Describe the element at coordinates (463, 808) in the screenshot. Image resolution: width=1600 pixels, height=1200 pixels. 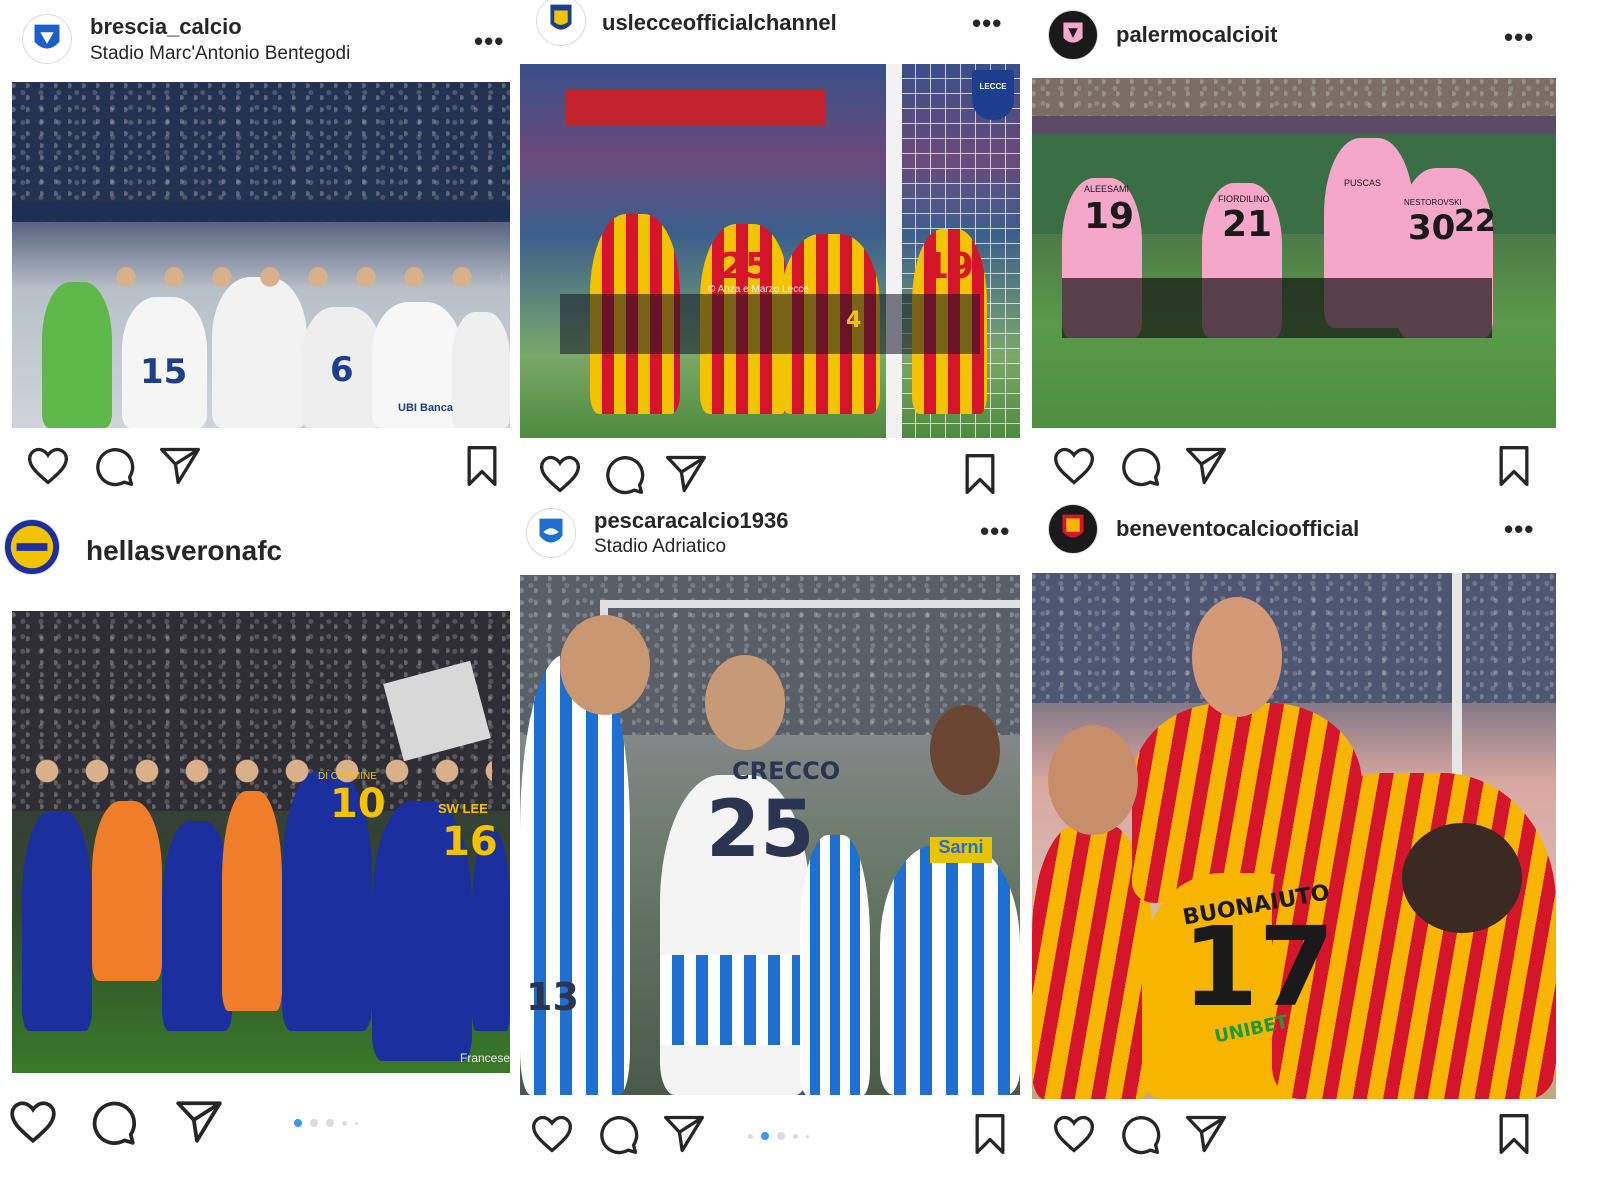
I see `player-name: SW LEE` at that location.